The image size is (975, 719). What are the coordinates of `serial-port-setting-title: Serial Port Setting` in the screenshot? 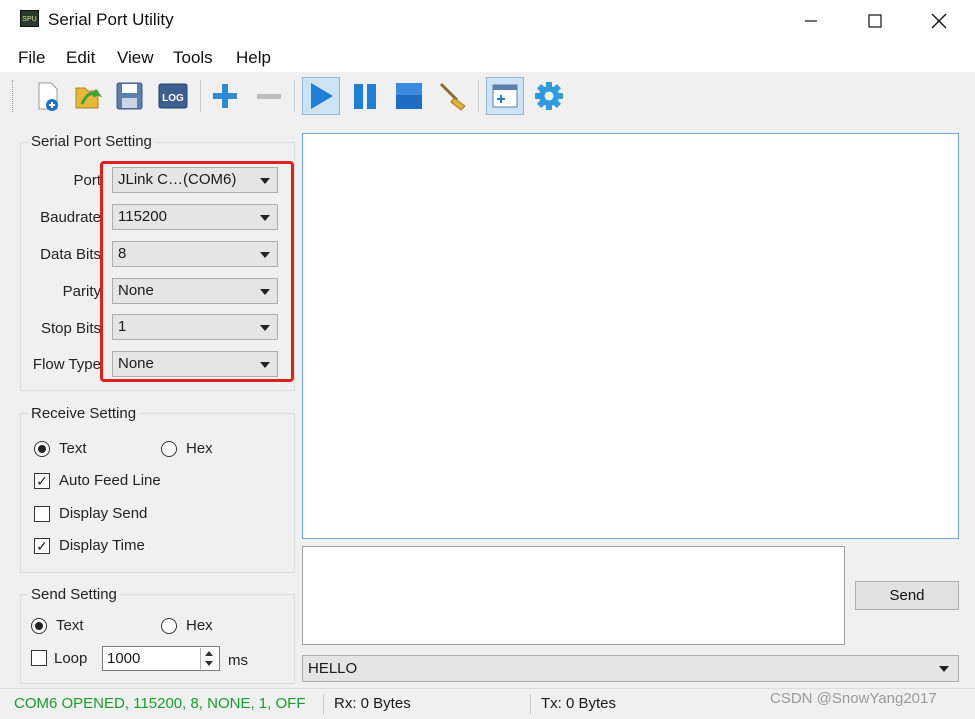 It's located at (91, 141).